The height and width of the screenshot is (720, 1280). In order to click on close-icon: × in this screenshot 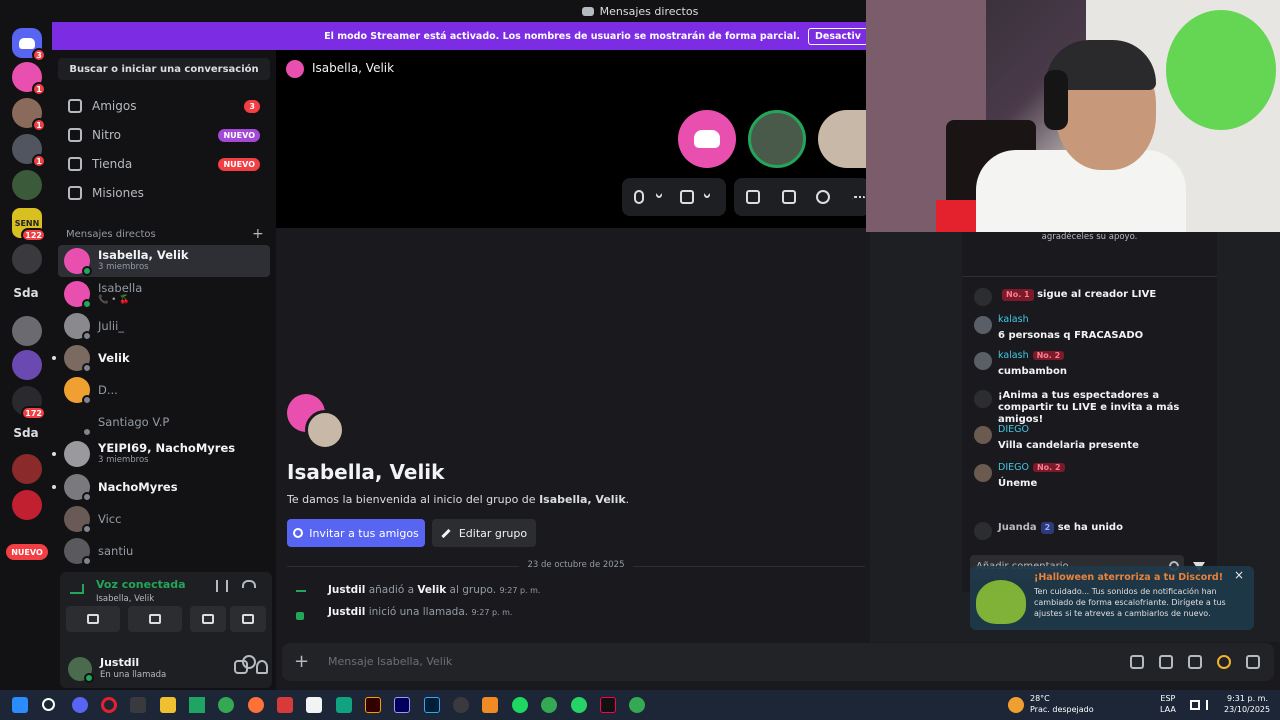, I will do `click(1239, 575)`.